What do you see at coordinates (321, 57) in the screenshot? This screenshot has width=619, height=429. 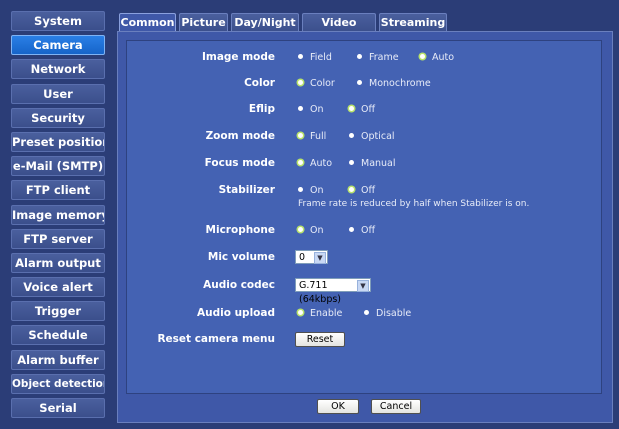 I see `option-label: Field` at bounding box center [321, 57].